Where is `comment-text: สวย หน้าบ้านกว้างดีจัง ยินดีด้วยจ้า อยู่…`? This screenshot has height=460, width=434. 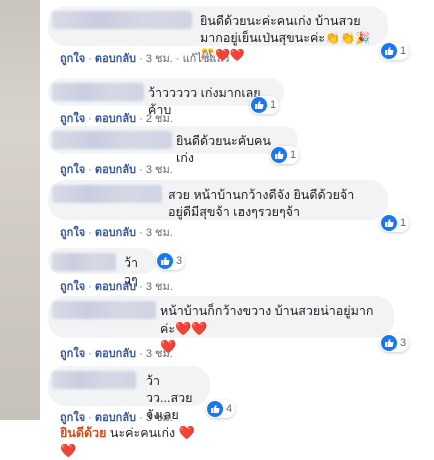
comment-text: สวย หน้าบ้านกว้างดีจัง ยินดีด้วยจ้า อยู่… is located at coordinates (263, 203).